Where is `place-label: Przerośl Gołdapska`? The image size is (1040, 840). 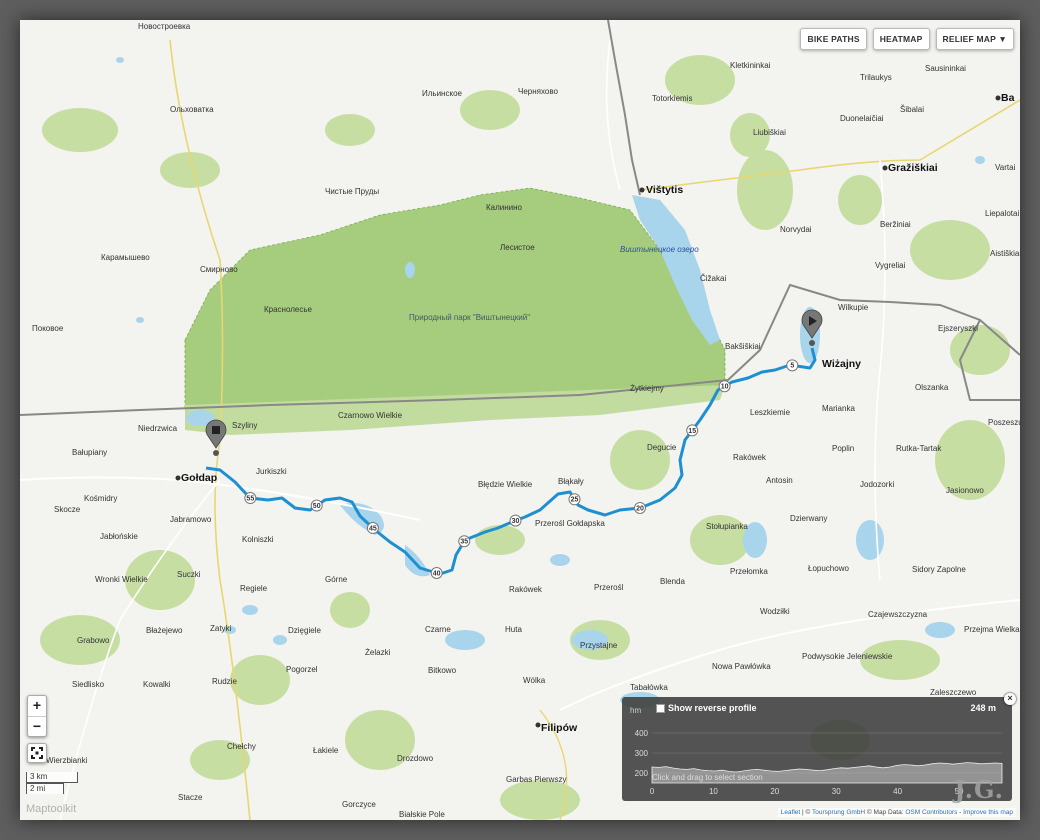 place-label: Przerośl Gołdapska is located at coordinates (570, 523).